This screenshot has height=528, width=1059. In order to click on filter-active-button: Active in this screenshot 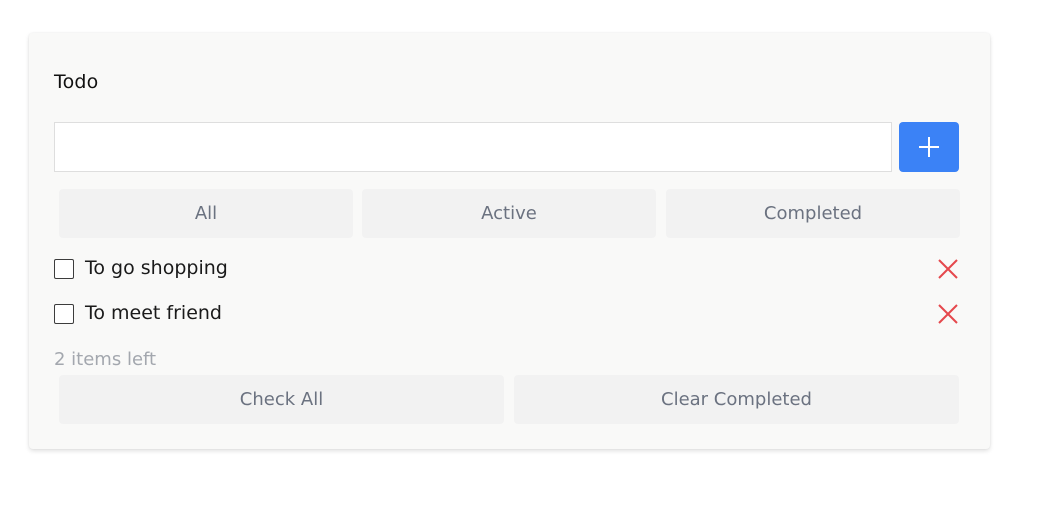, I will do `click(509, 213)`.